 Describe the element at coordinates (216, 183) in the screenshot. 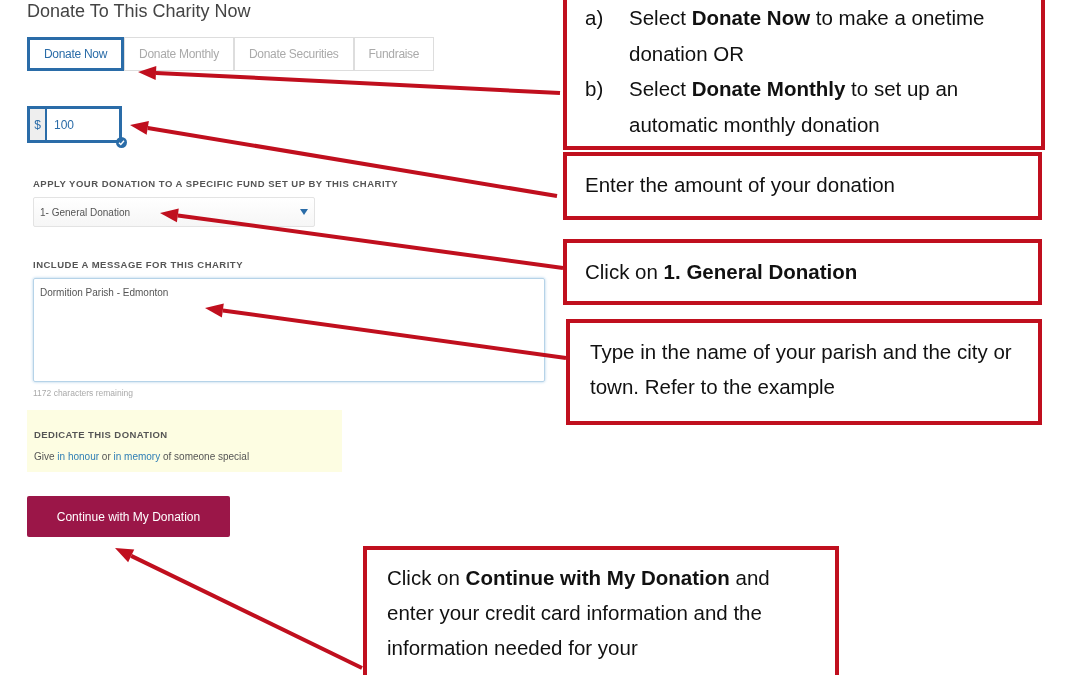

I see `field-label: APPLY YOUR DONATION TO A SPECIFIC FUND SET UP BY THIS CHARITY` at that location.